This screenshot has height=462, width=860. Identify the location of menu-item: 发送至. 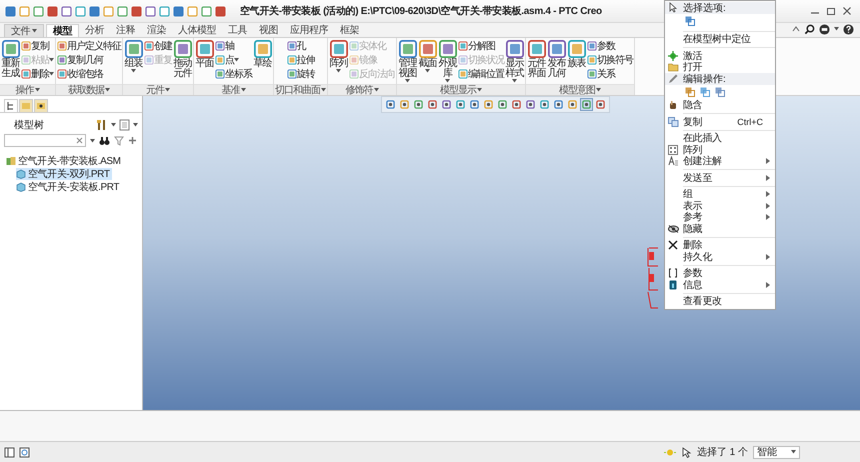
(720, 178).